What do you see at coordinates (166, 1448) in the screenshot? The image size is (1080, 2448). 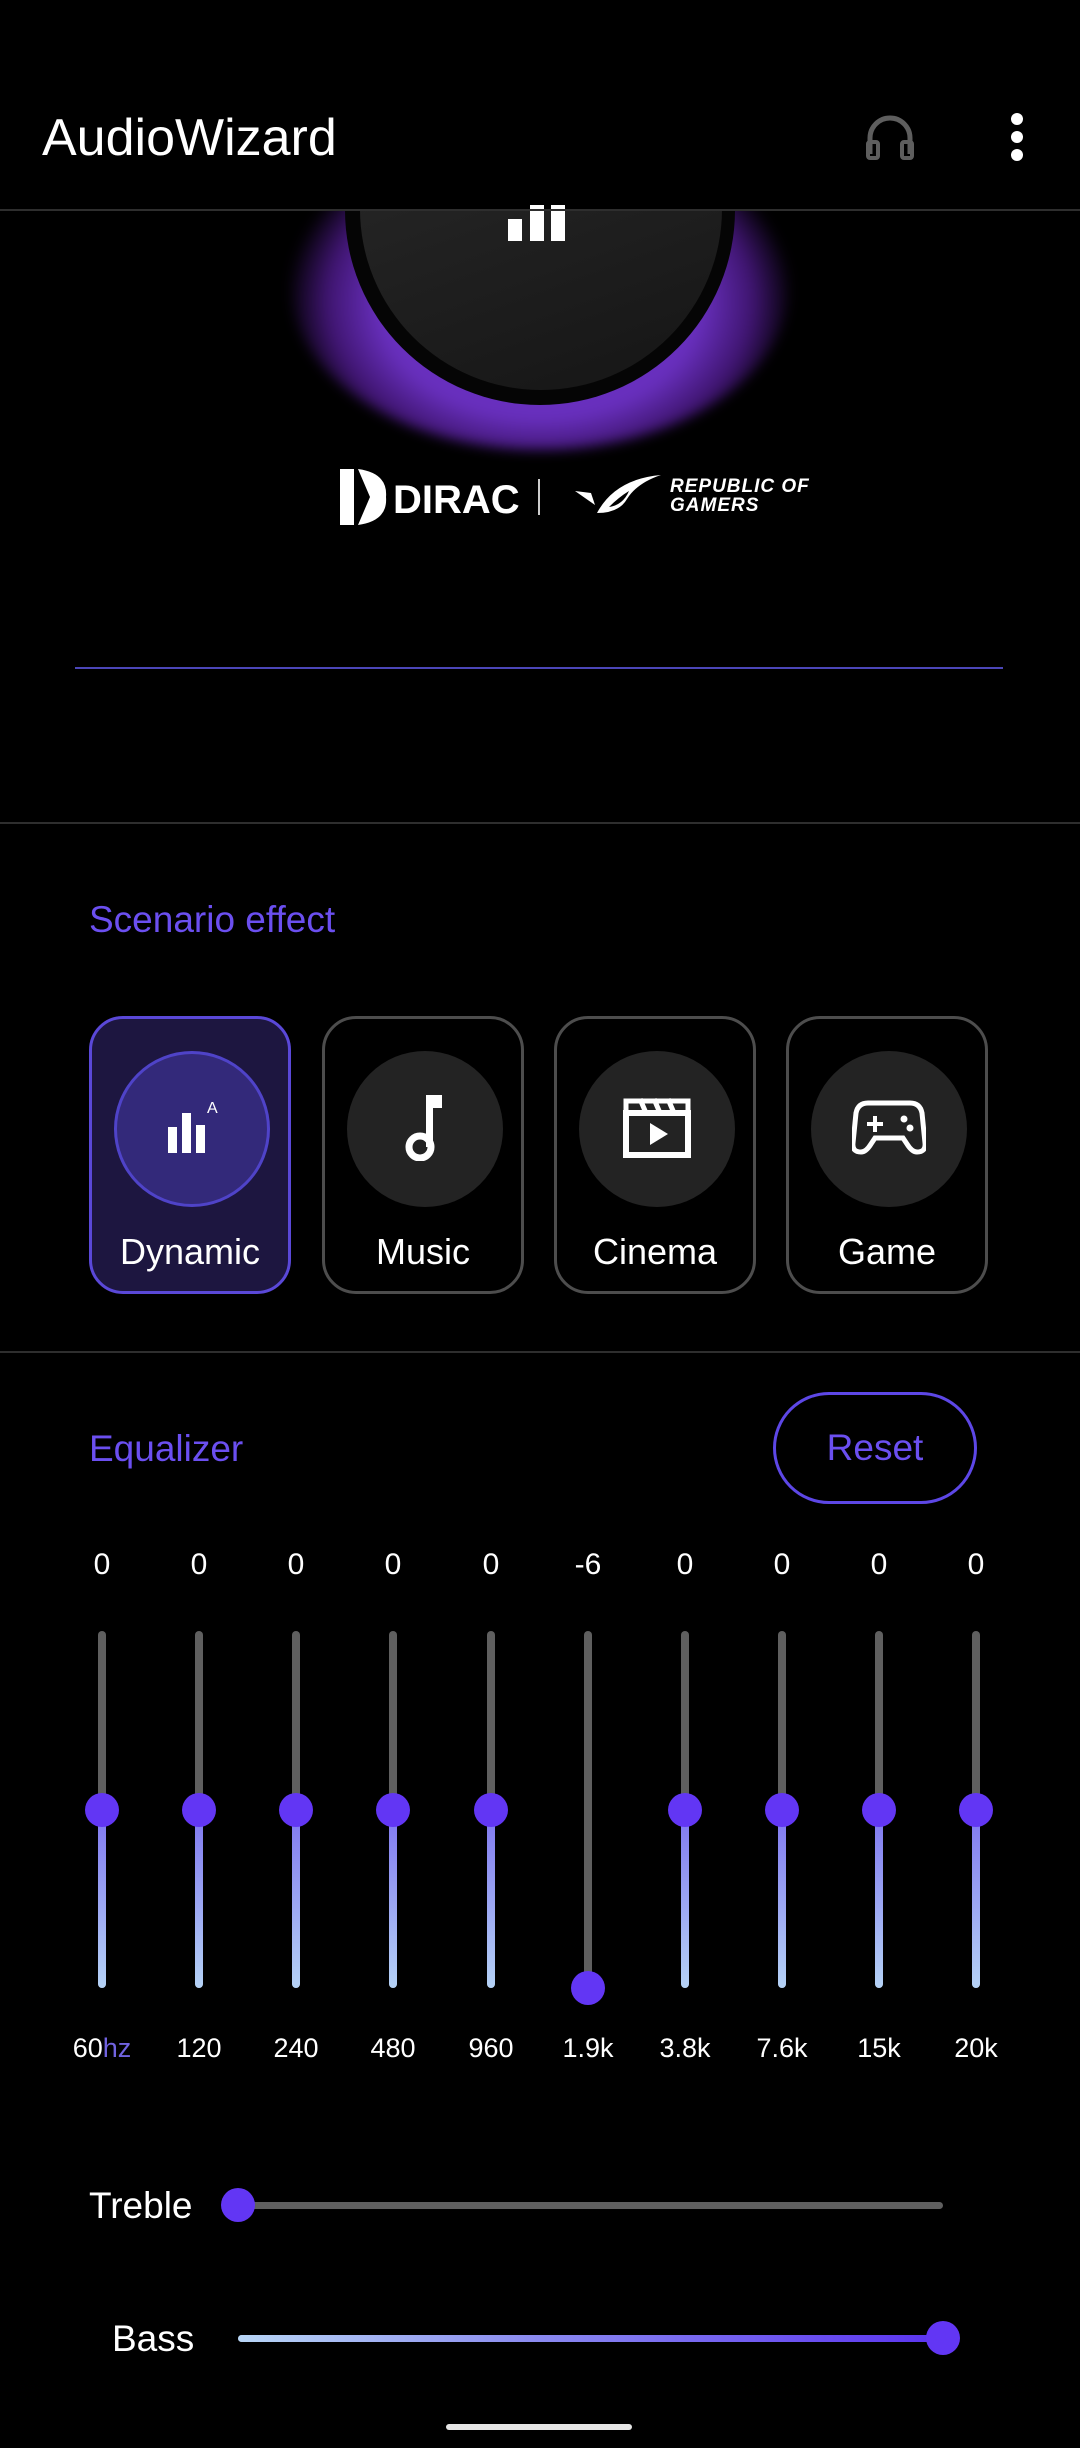 I see `equalizer-title: Equalizer` at bounding box center [166, 1448].